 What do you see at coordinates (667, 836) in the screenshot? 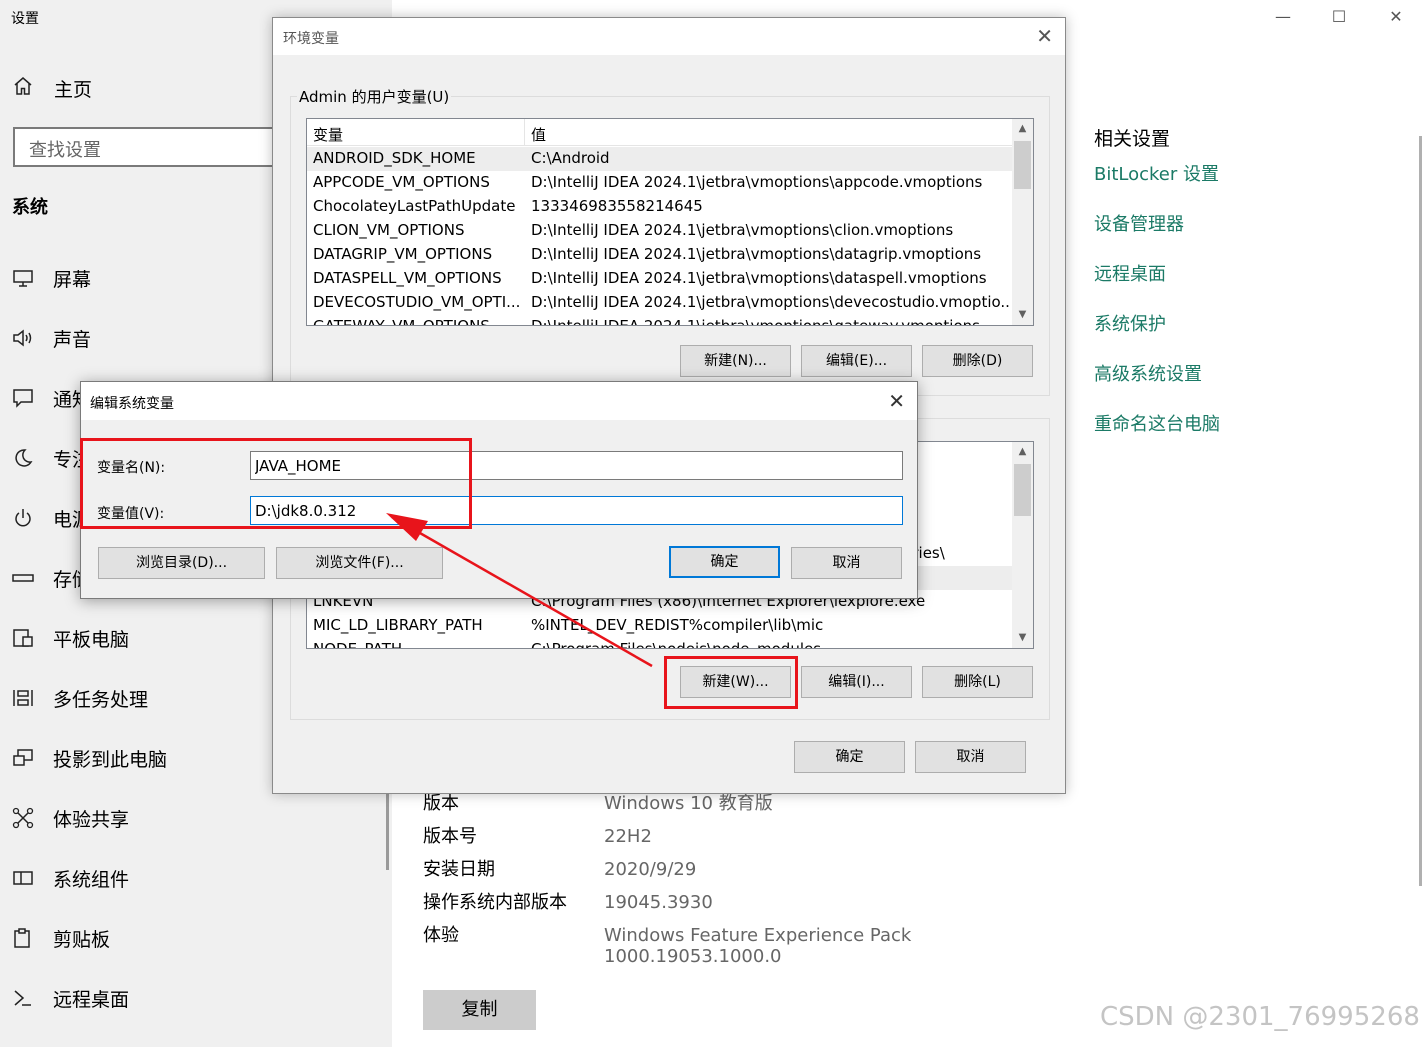
I see `spec-row: 版本号 22H2` at bounding box center [667, 836].